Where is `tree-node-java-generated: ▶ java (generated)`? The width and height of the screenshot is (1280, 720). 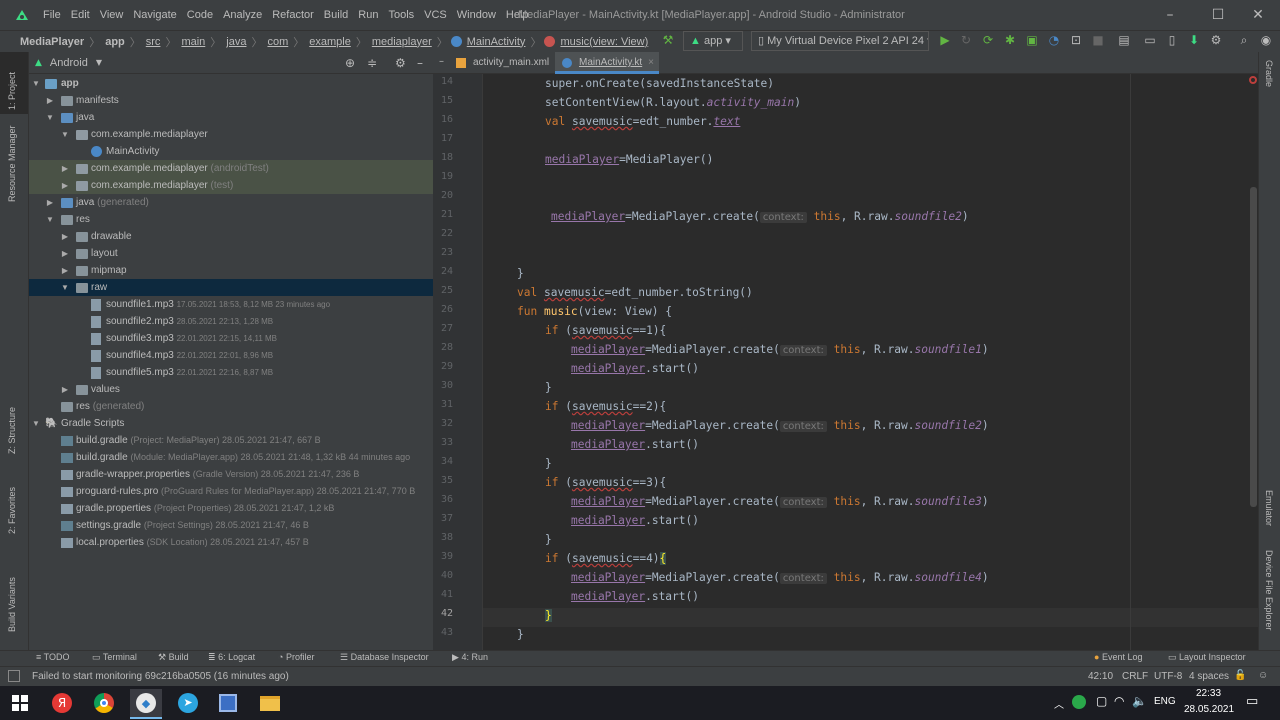 tree-node-java-generated: ▶ java (generated) is located at coordinates (231, 202).